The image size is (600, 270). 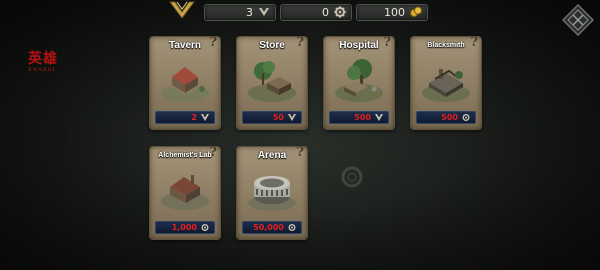 I want to click on cost-badge: 50,000, so click(x=272, y=227).